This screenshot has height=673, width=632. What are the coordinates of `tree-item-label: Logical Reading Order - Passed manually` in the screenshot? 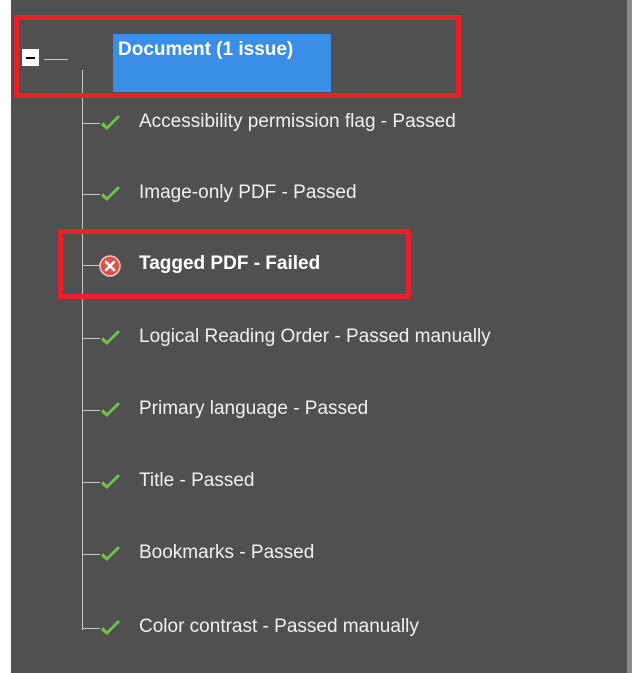 It's located at (315, 336).